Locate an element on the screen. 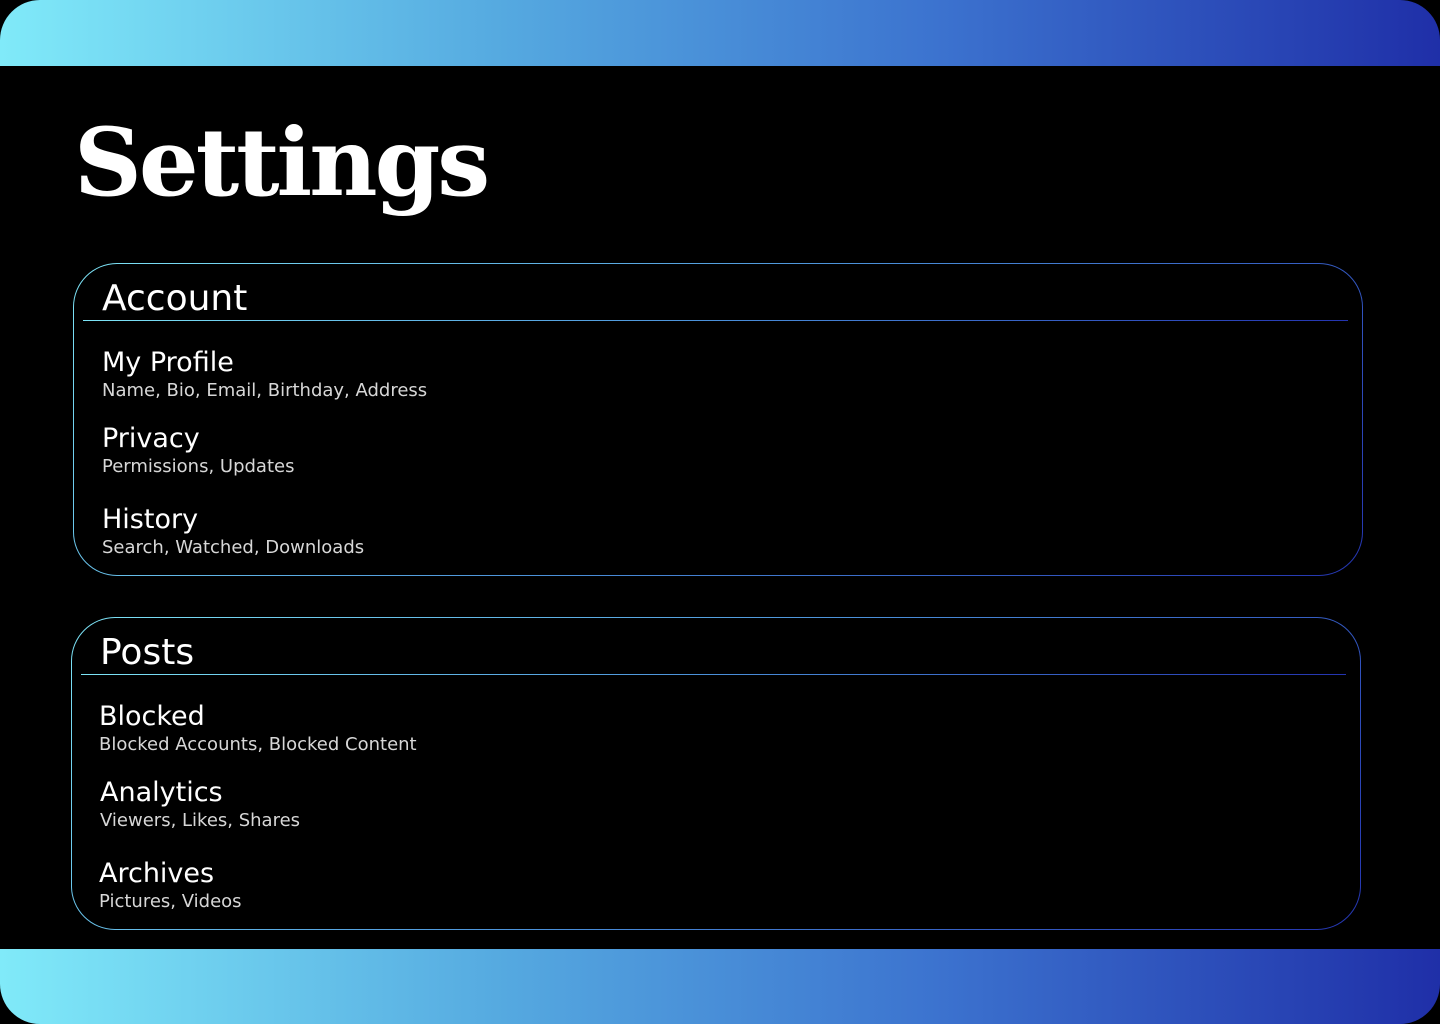 The image size is (1440, 1024). settings-item-subtitle: Search, Watched, Downloads is located at coordinates (233, 547).